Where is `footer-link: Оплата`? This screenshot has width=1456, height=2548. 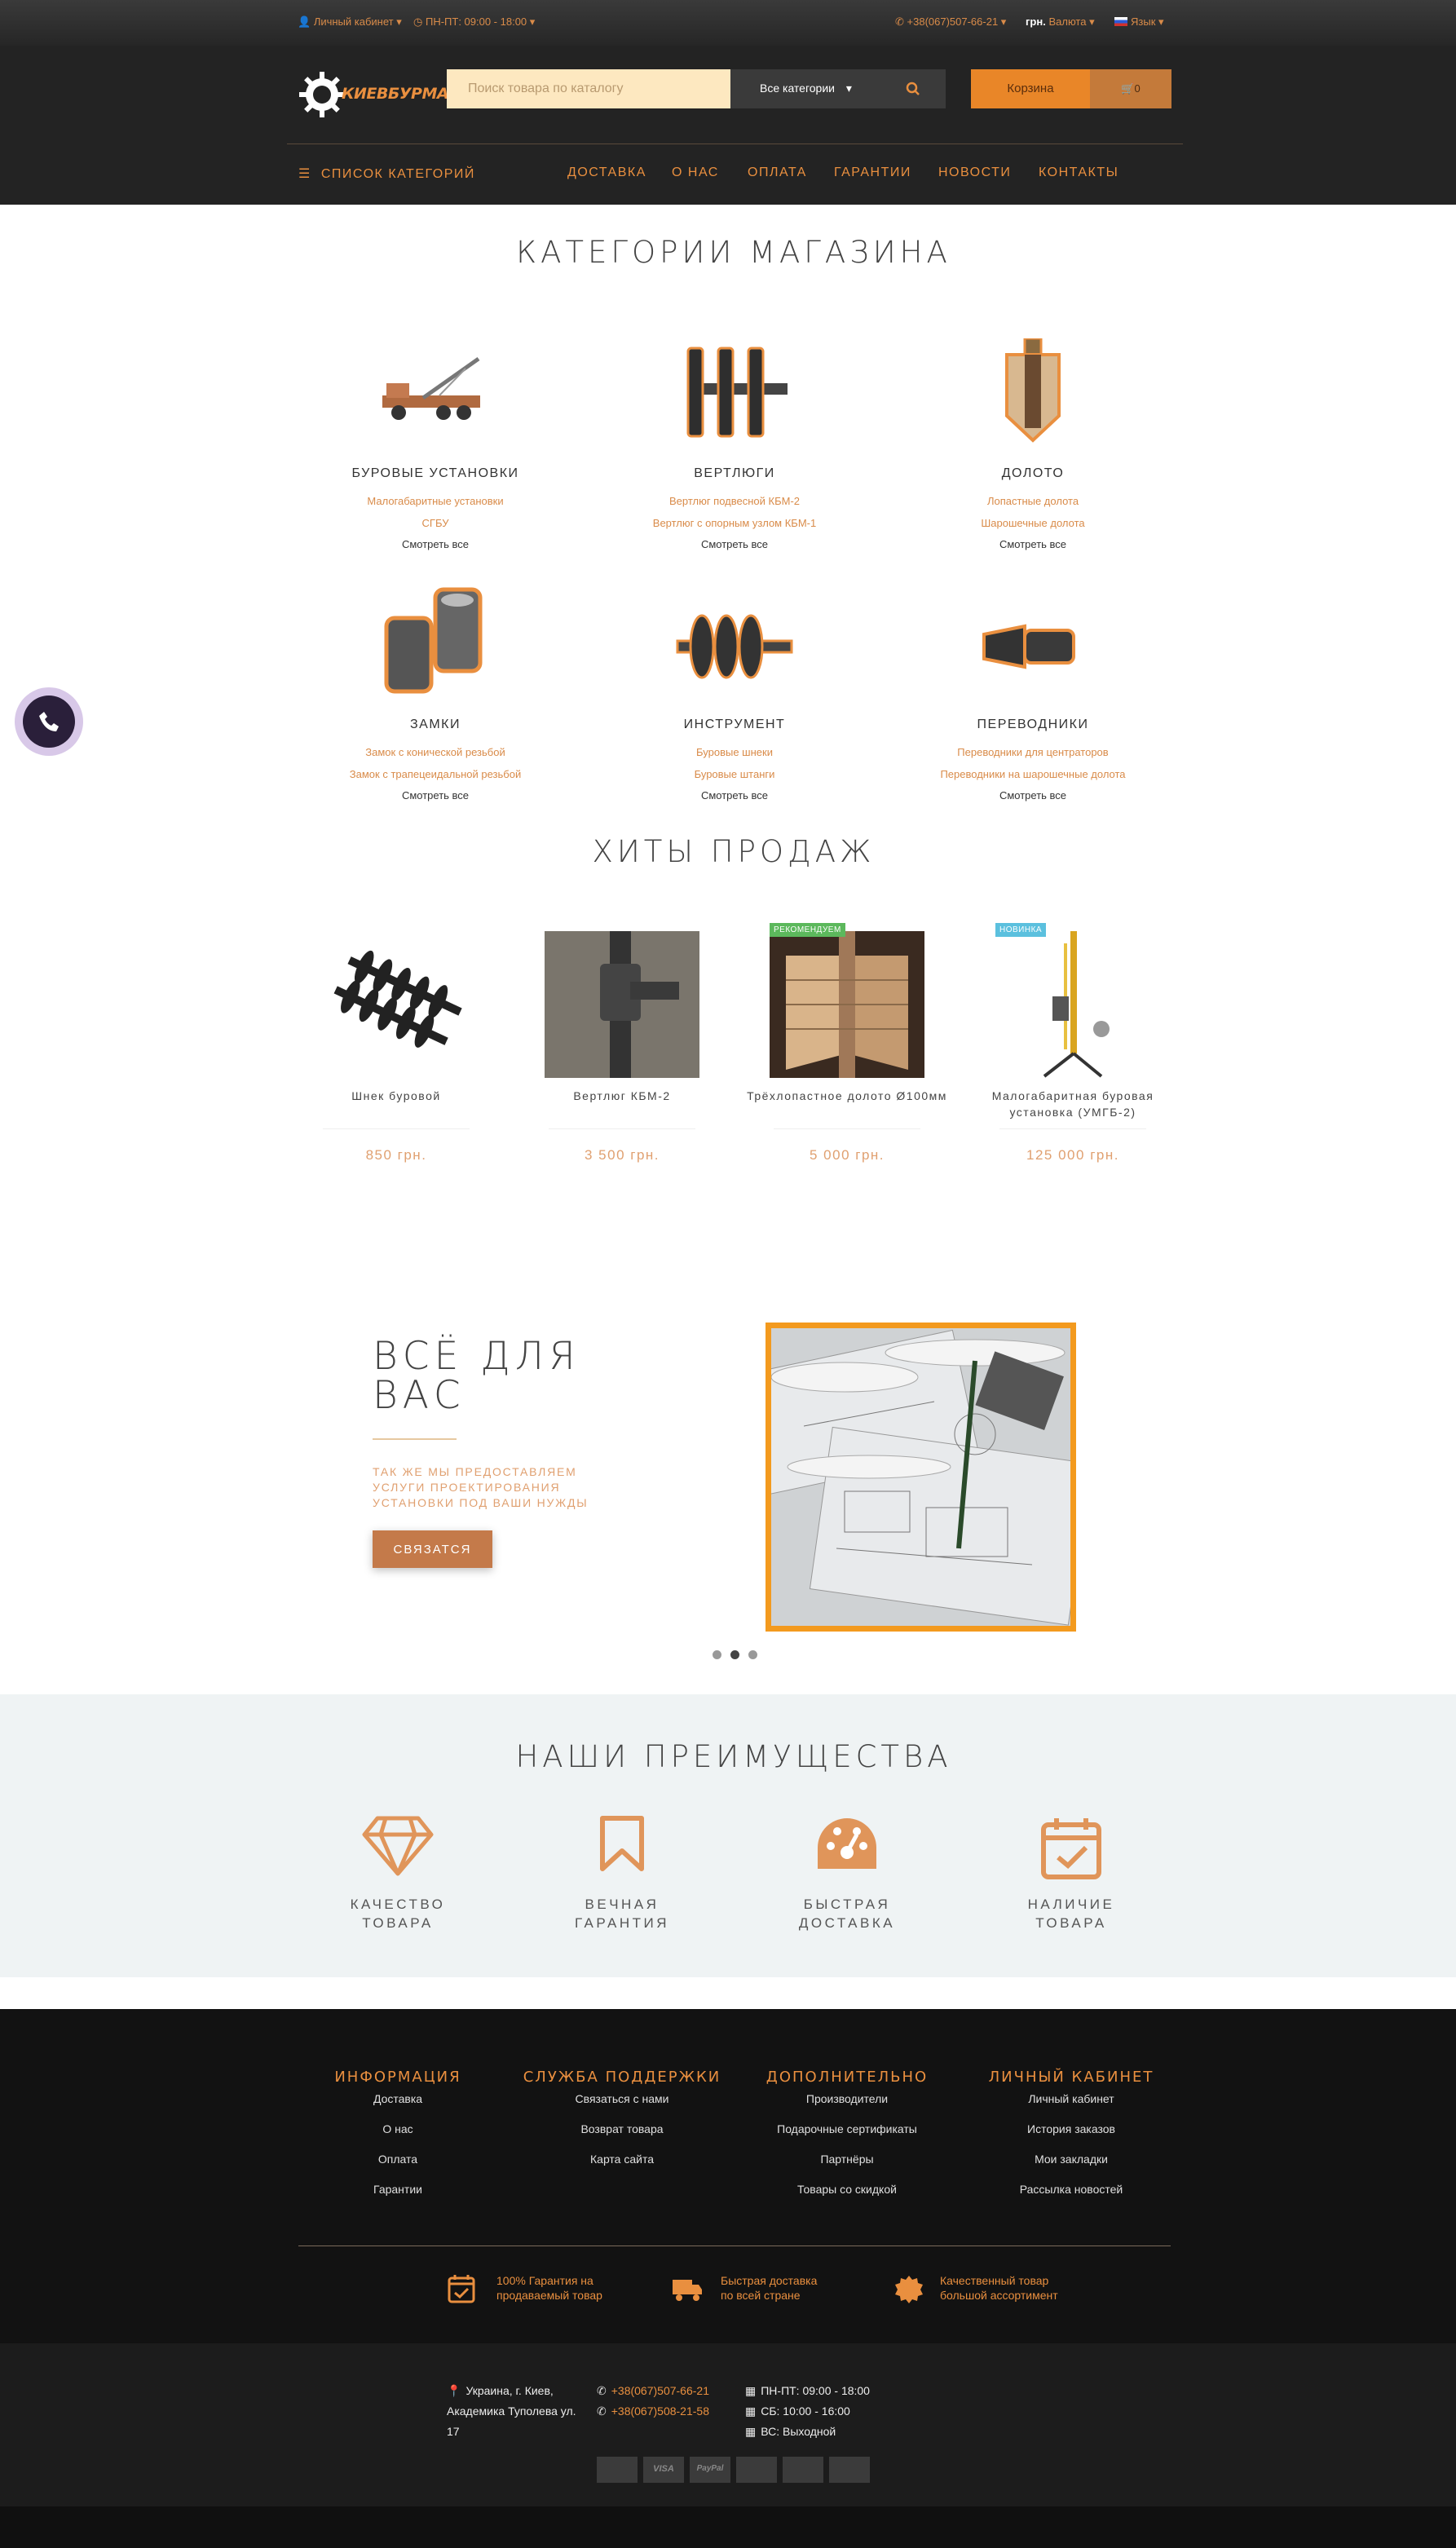 footer-link: Оплата is located at coordinates (398, 2159).